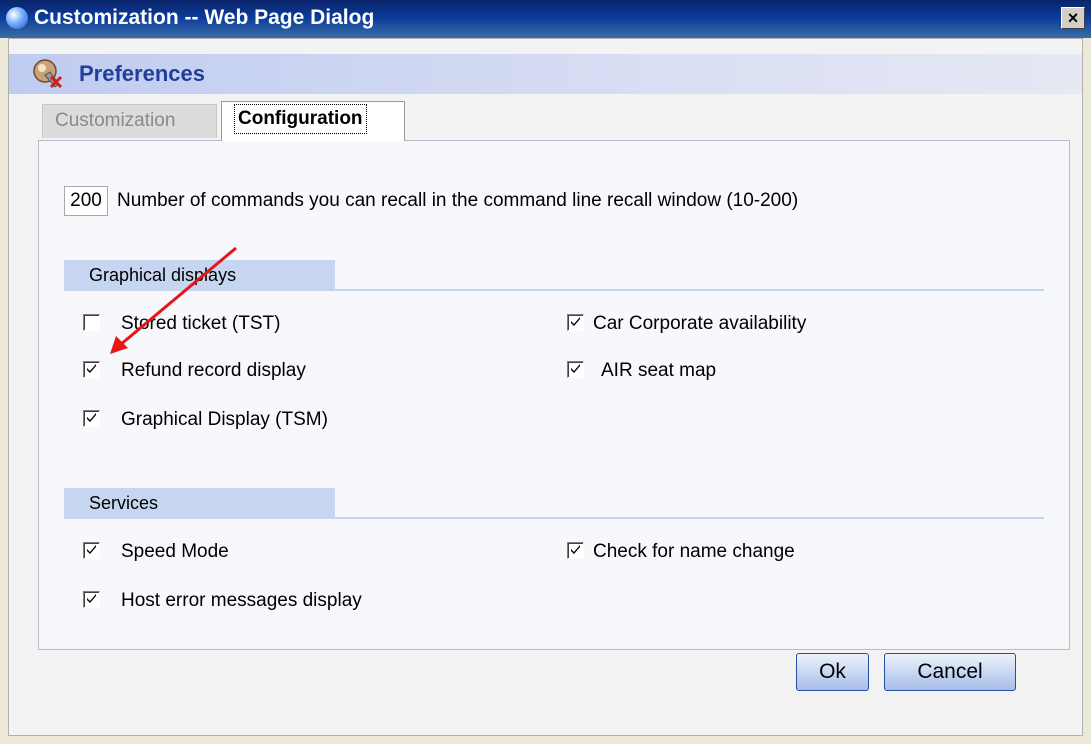  What do you see at coordinates (213, 370) in the screenshot?
I see `option-label: Refund record display` at bounding box center [213, 370].